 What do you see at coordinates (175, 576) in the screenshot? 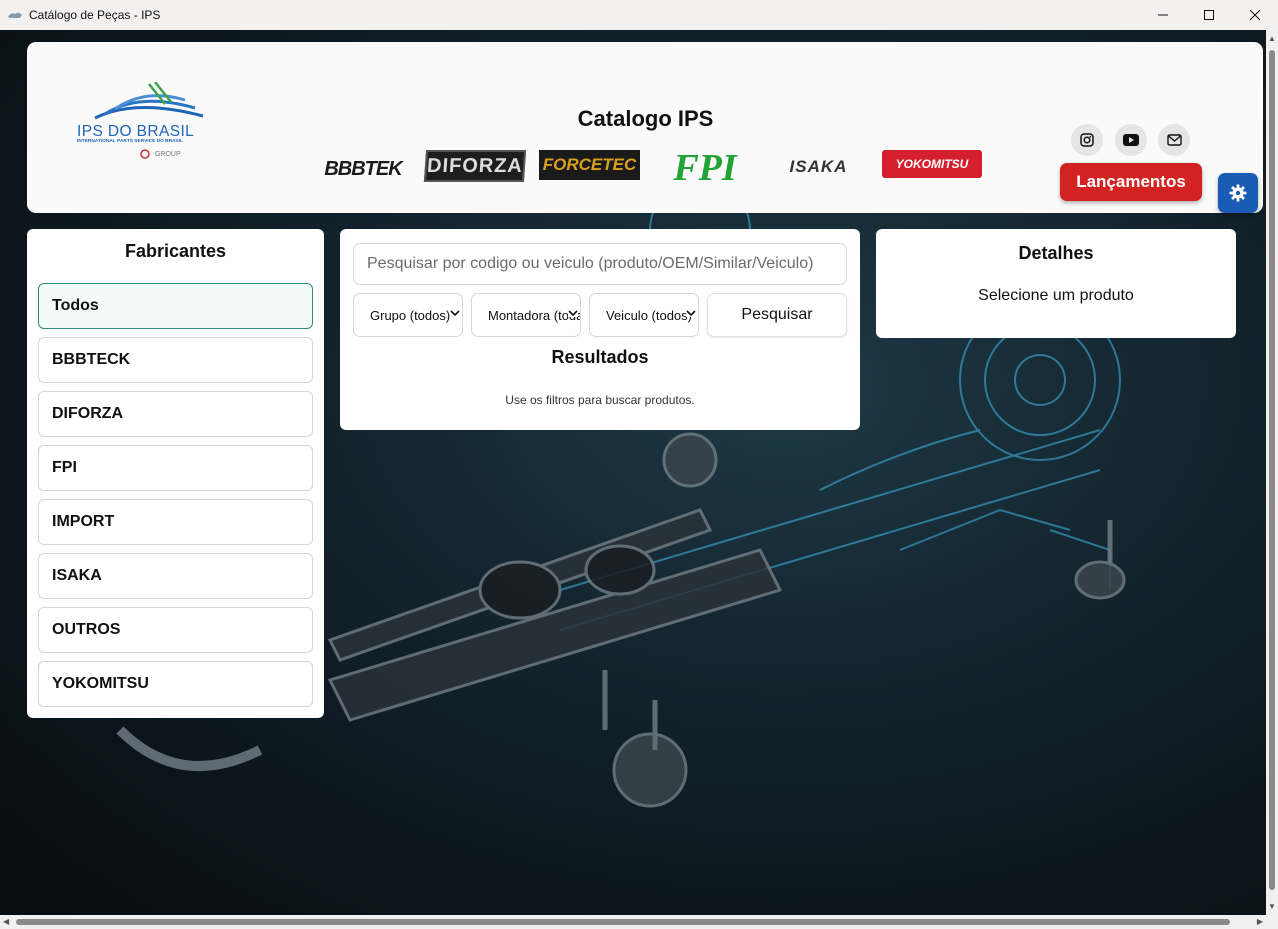
I see `fabricante-item-isaka: ISAKA` at bounding box center [175, 576].